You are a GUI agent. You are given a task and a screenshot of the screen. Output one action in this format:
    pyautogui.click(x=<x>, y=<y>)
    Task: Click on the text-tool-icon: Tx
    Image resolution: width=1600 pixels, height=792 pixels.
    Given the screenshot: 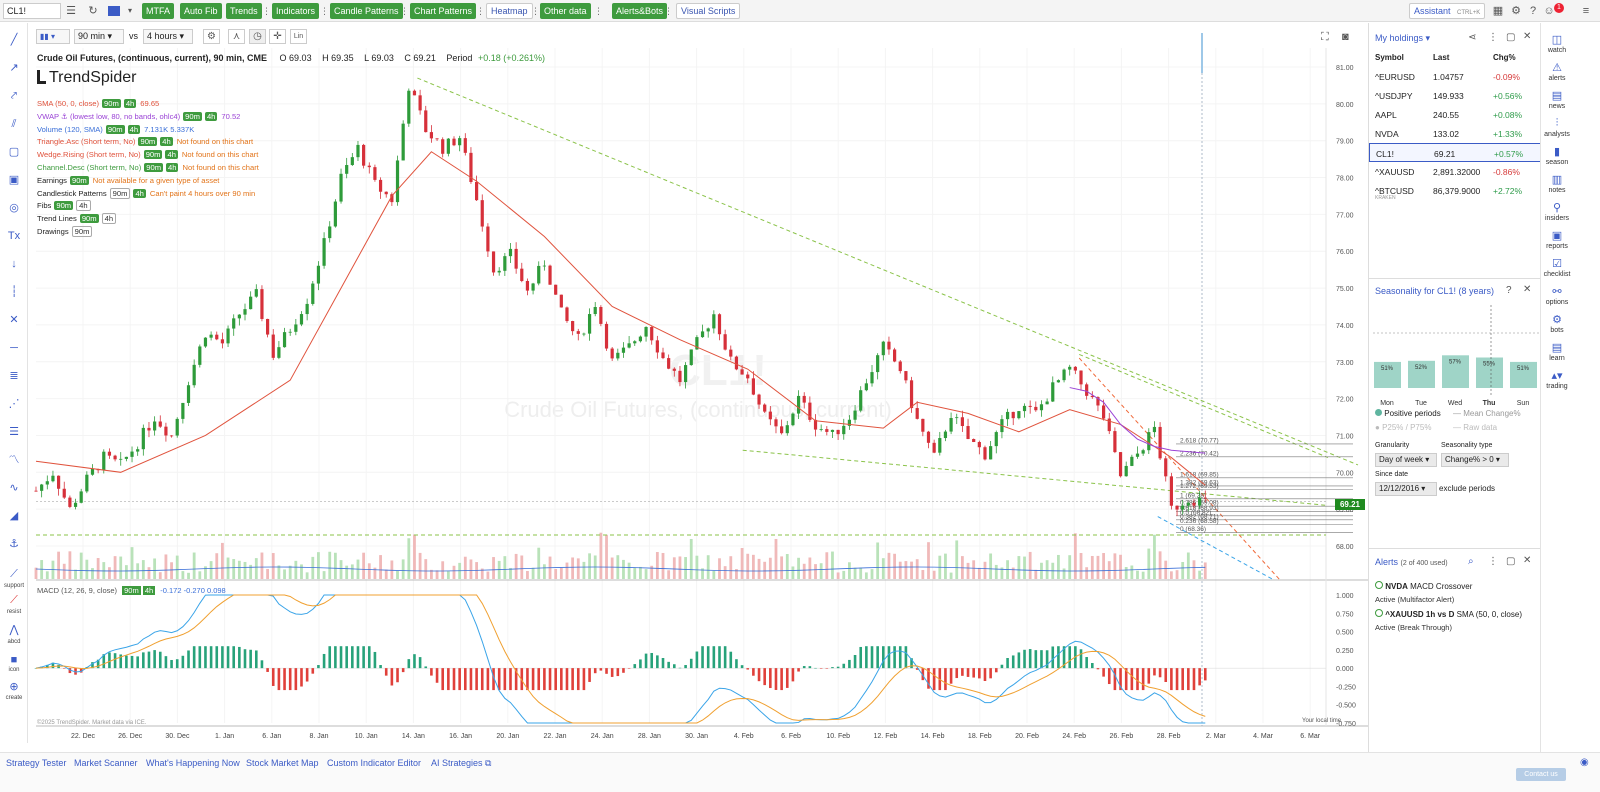 What is the action you would take?
    pyautogui.click(x=14, y=236)
    